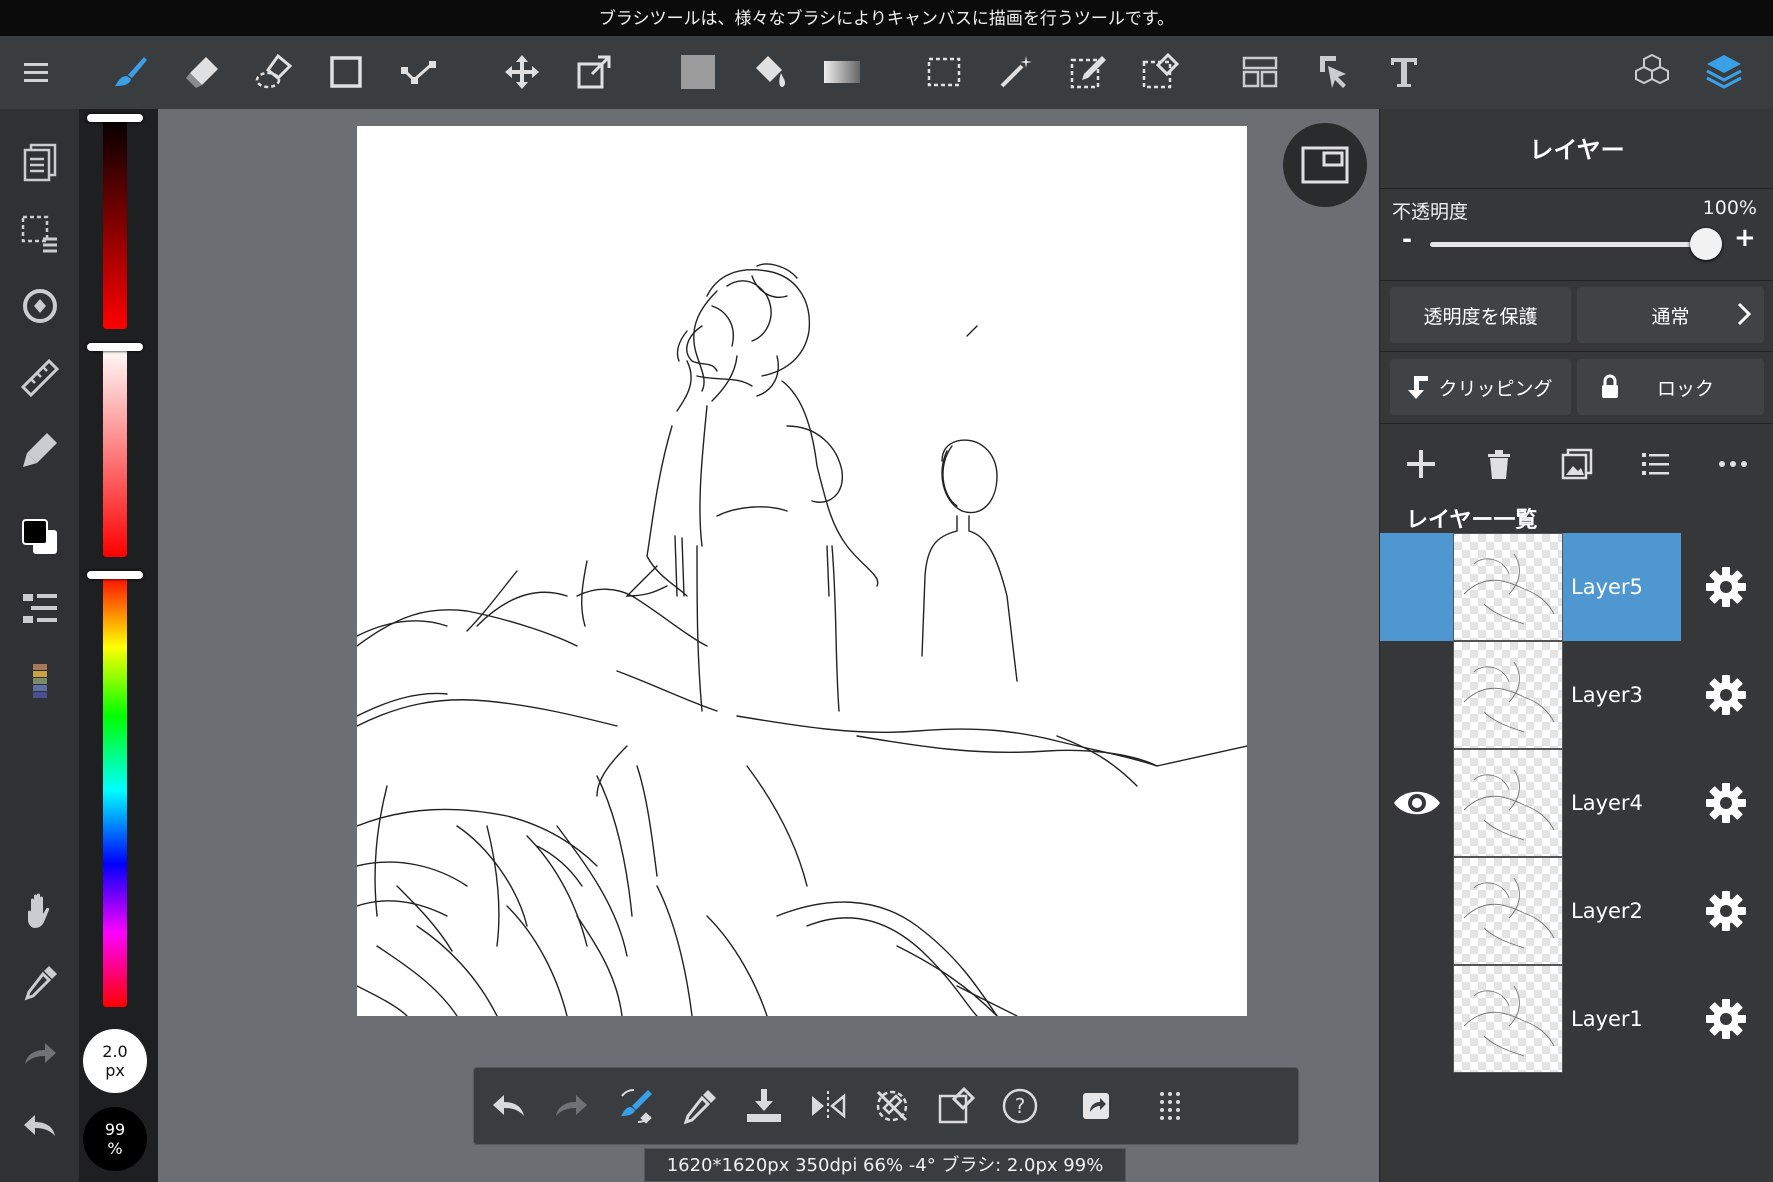 The image size is (1773, 1182). I want to click on page-icon, so click(40, 162).